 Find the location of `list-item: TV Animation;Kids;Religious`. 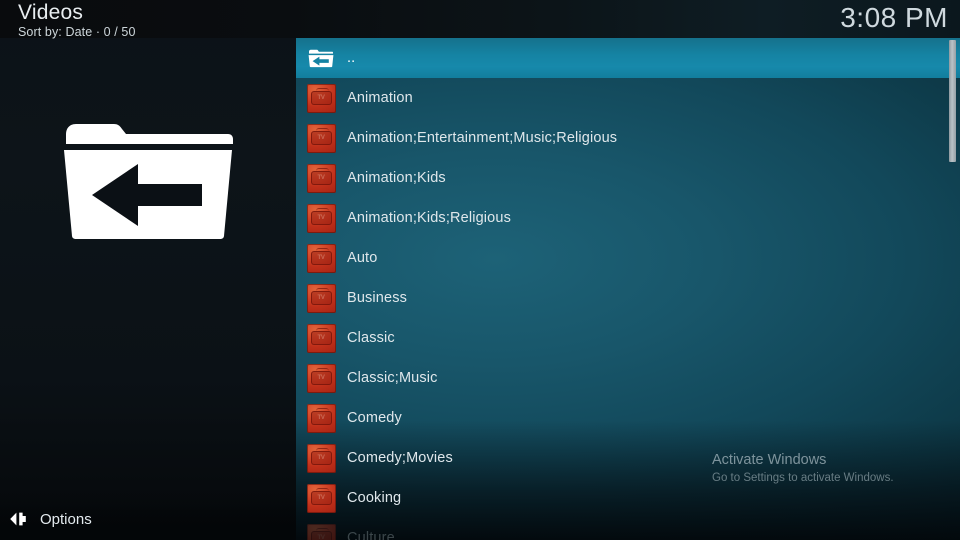

list-item: TV Animation;Kids;Religious is located at coordinates (628, 218).